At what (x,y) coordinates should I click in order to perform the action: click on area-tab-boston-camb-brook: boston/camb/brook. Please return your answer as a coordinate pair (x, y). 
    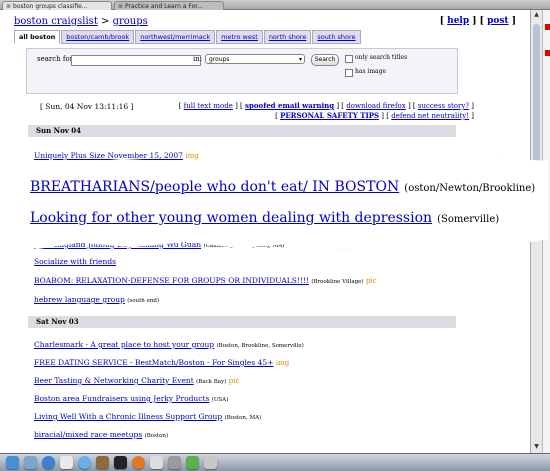
    Looking at the image, I should click on (98, 37).